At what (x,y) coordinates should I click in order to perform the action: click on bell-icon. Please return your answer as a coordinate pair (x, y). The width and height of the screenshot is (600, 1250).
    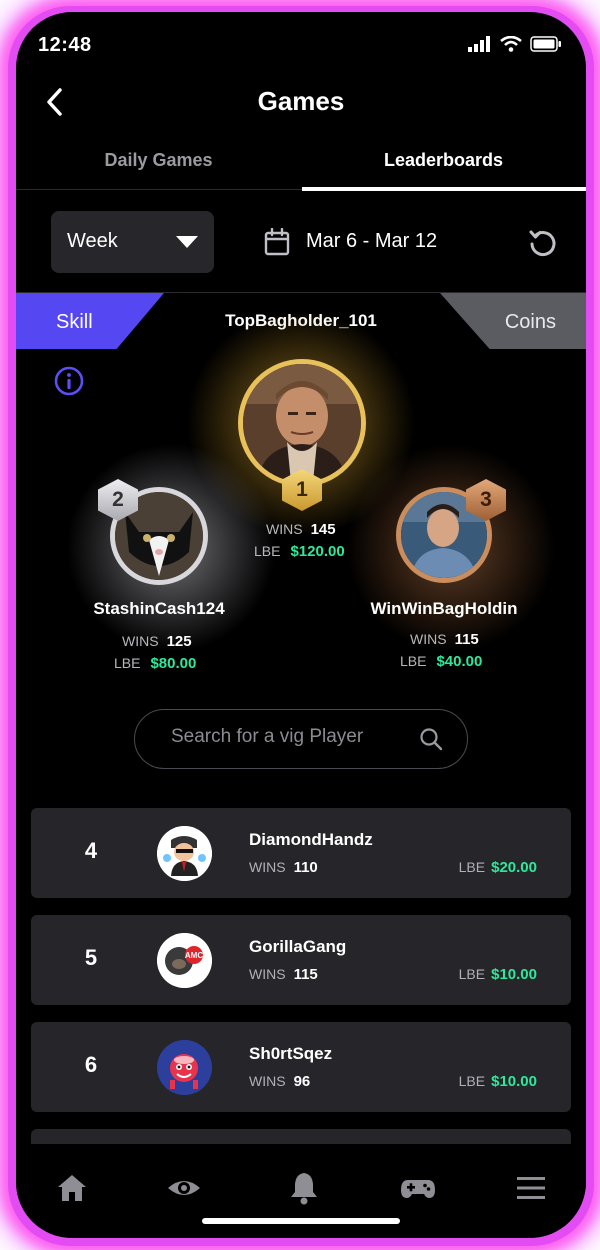
    Looking at the image, I should click on (304, 1188).